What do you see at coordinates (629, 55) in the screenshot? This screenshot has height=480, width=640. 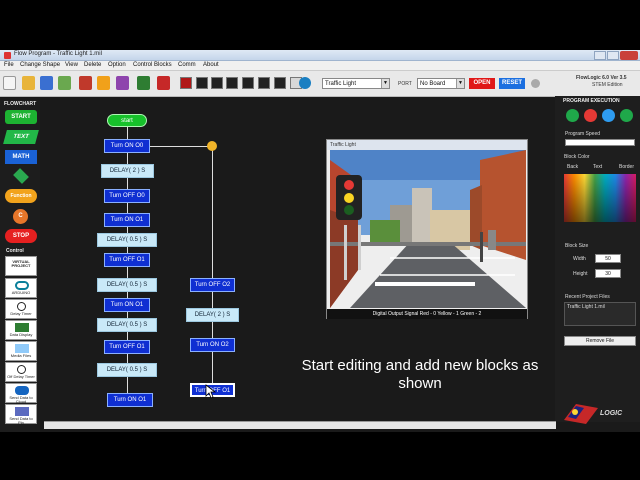 I see `close-button` at bounding box center [629, 55].